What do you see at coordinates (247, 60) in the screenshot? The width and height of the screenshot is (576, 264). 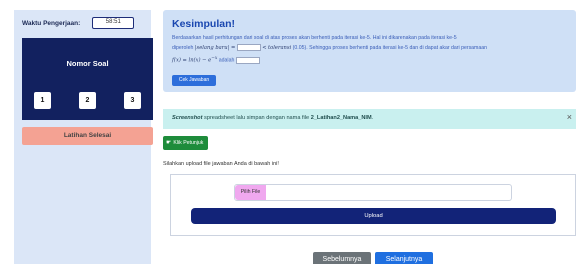 I see `root-answer-input` at bounding box center [247, 60].